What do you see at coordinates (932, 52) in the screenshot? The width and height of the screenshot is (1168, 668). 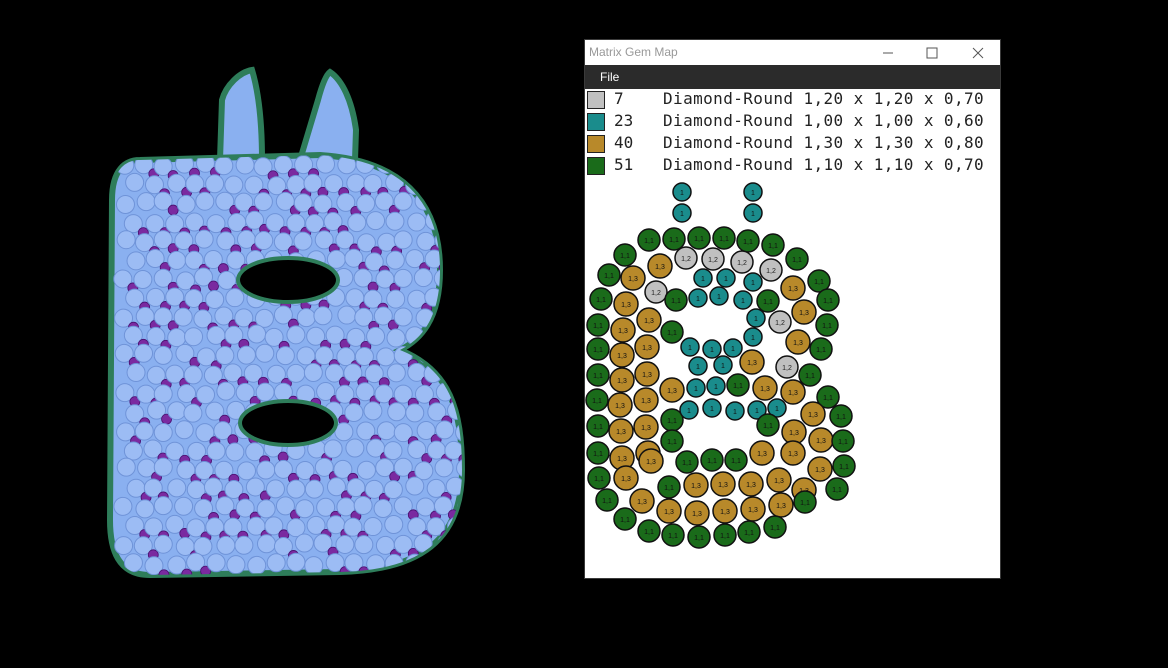 I see `maximize-button` at bounding box center [932, 52].